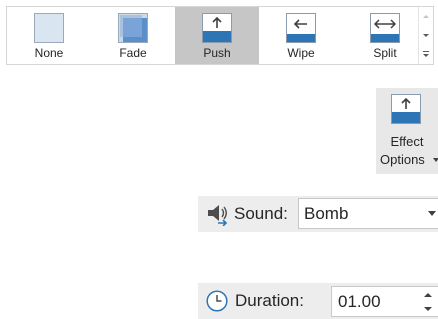 The image size is (438, 319). I want to click on sound-value: Bomb, so click(326, 213).